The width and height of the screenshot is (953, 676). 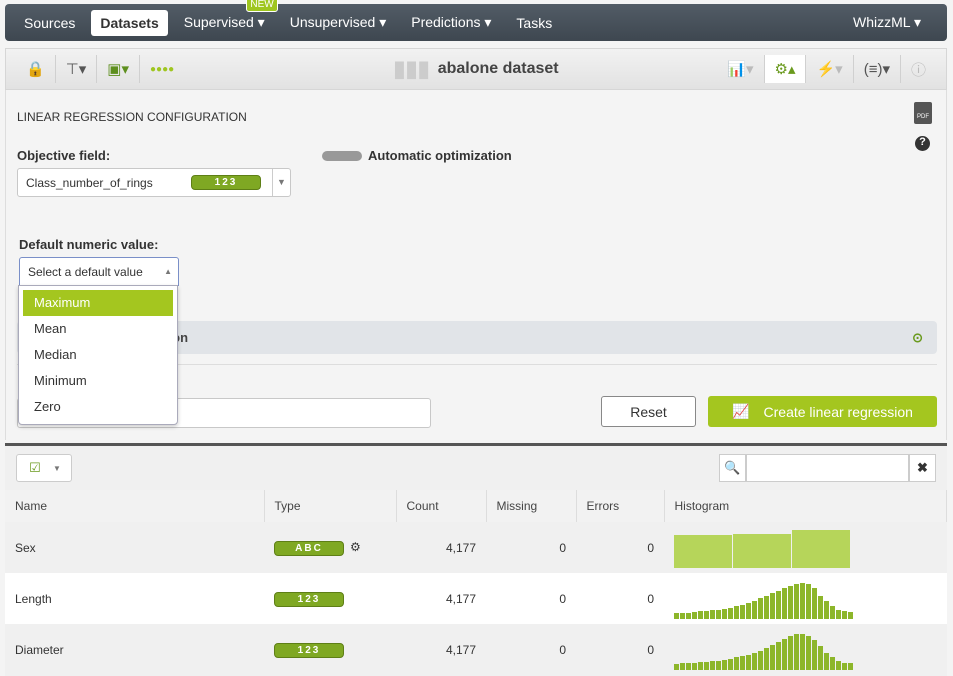 I want to click on default-numeric-select: Select a default value ▲, so click(x=99, y=271).